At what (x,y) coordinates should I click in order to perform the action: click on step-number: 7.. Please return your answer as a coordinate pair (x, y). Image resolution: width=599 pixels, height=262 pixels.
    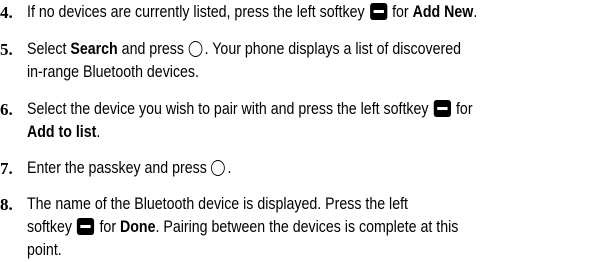
    Looking at the image, I should click on (6, 168).